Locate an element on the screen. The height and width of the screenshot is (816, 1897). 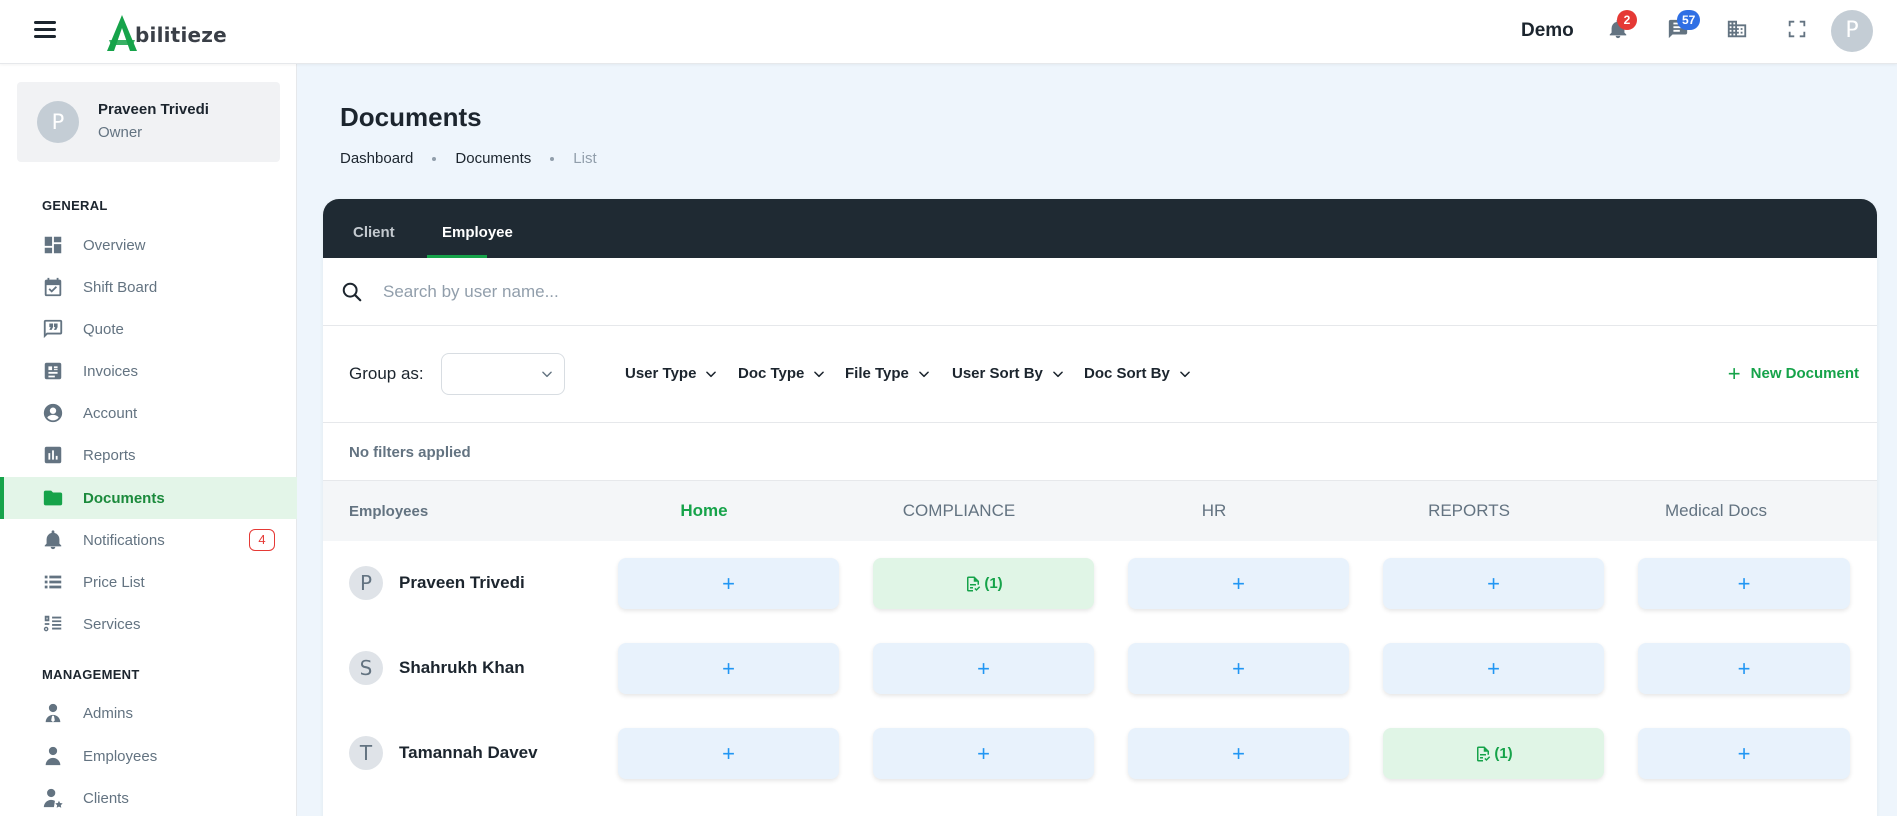
filter-status-text: No filters applied is located at coordinates (410, 452).